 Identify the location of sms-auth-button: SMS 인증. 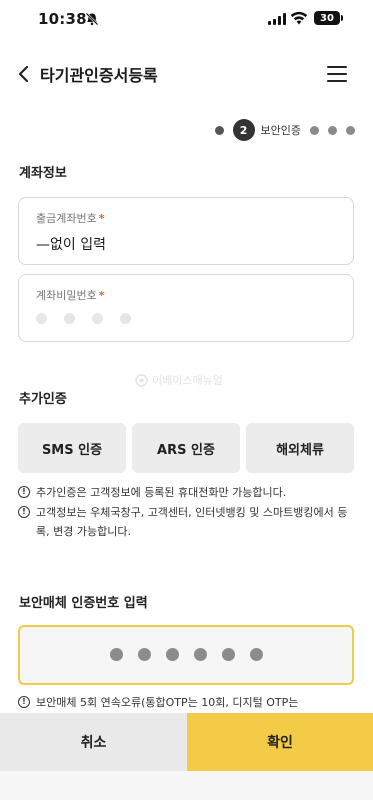
(72, 448).